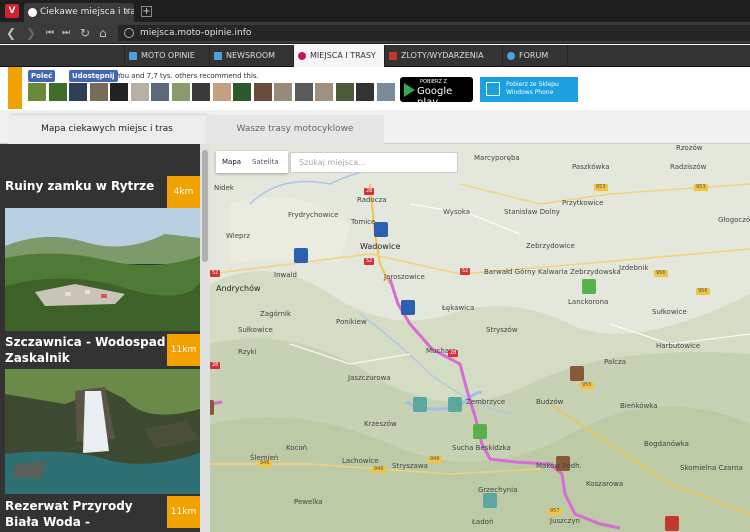  I want to click on place-label: Jaroszowice, so click(404, 277).